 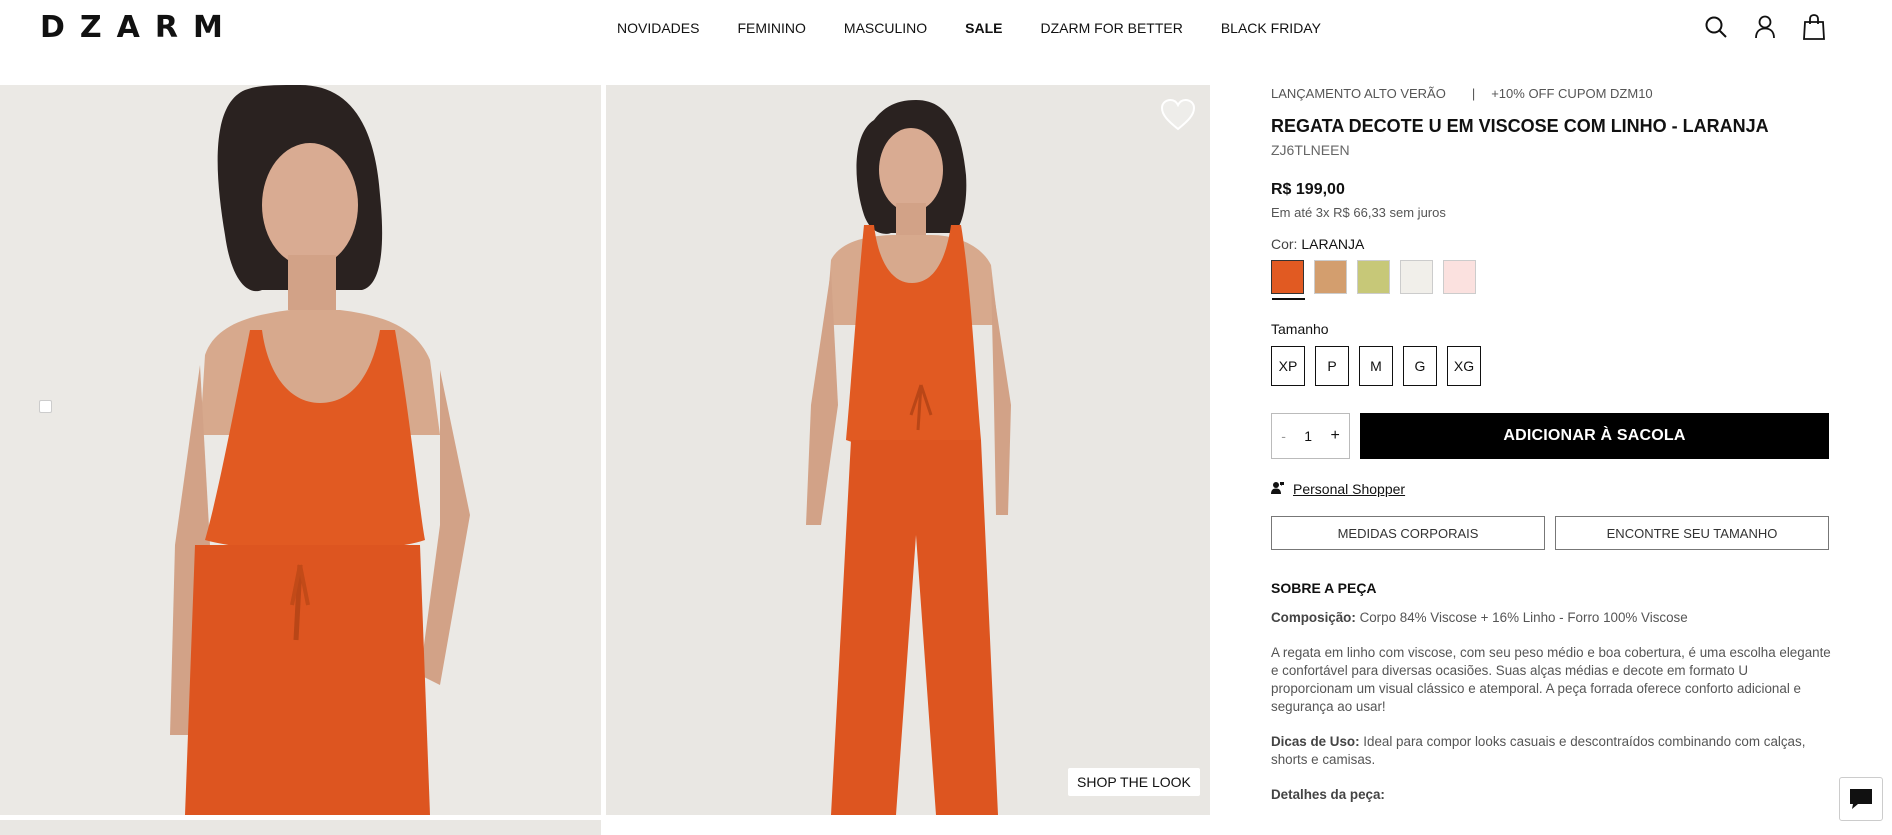 I want to click on tag-coupon: +10% OFF CUPOM DZM10, so click(x=1571, y=93).